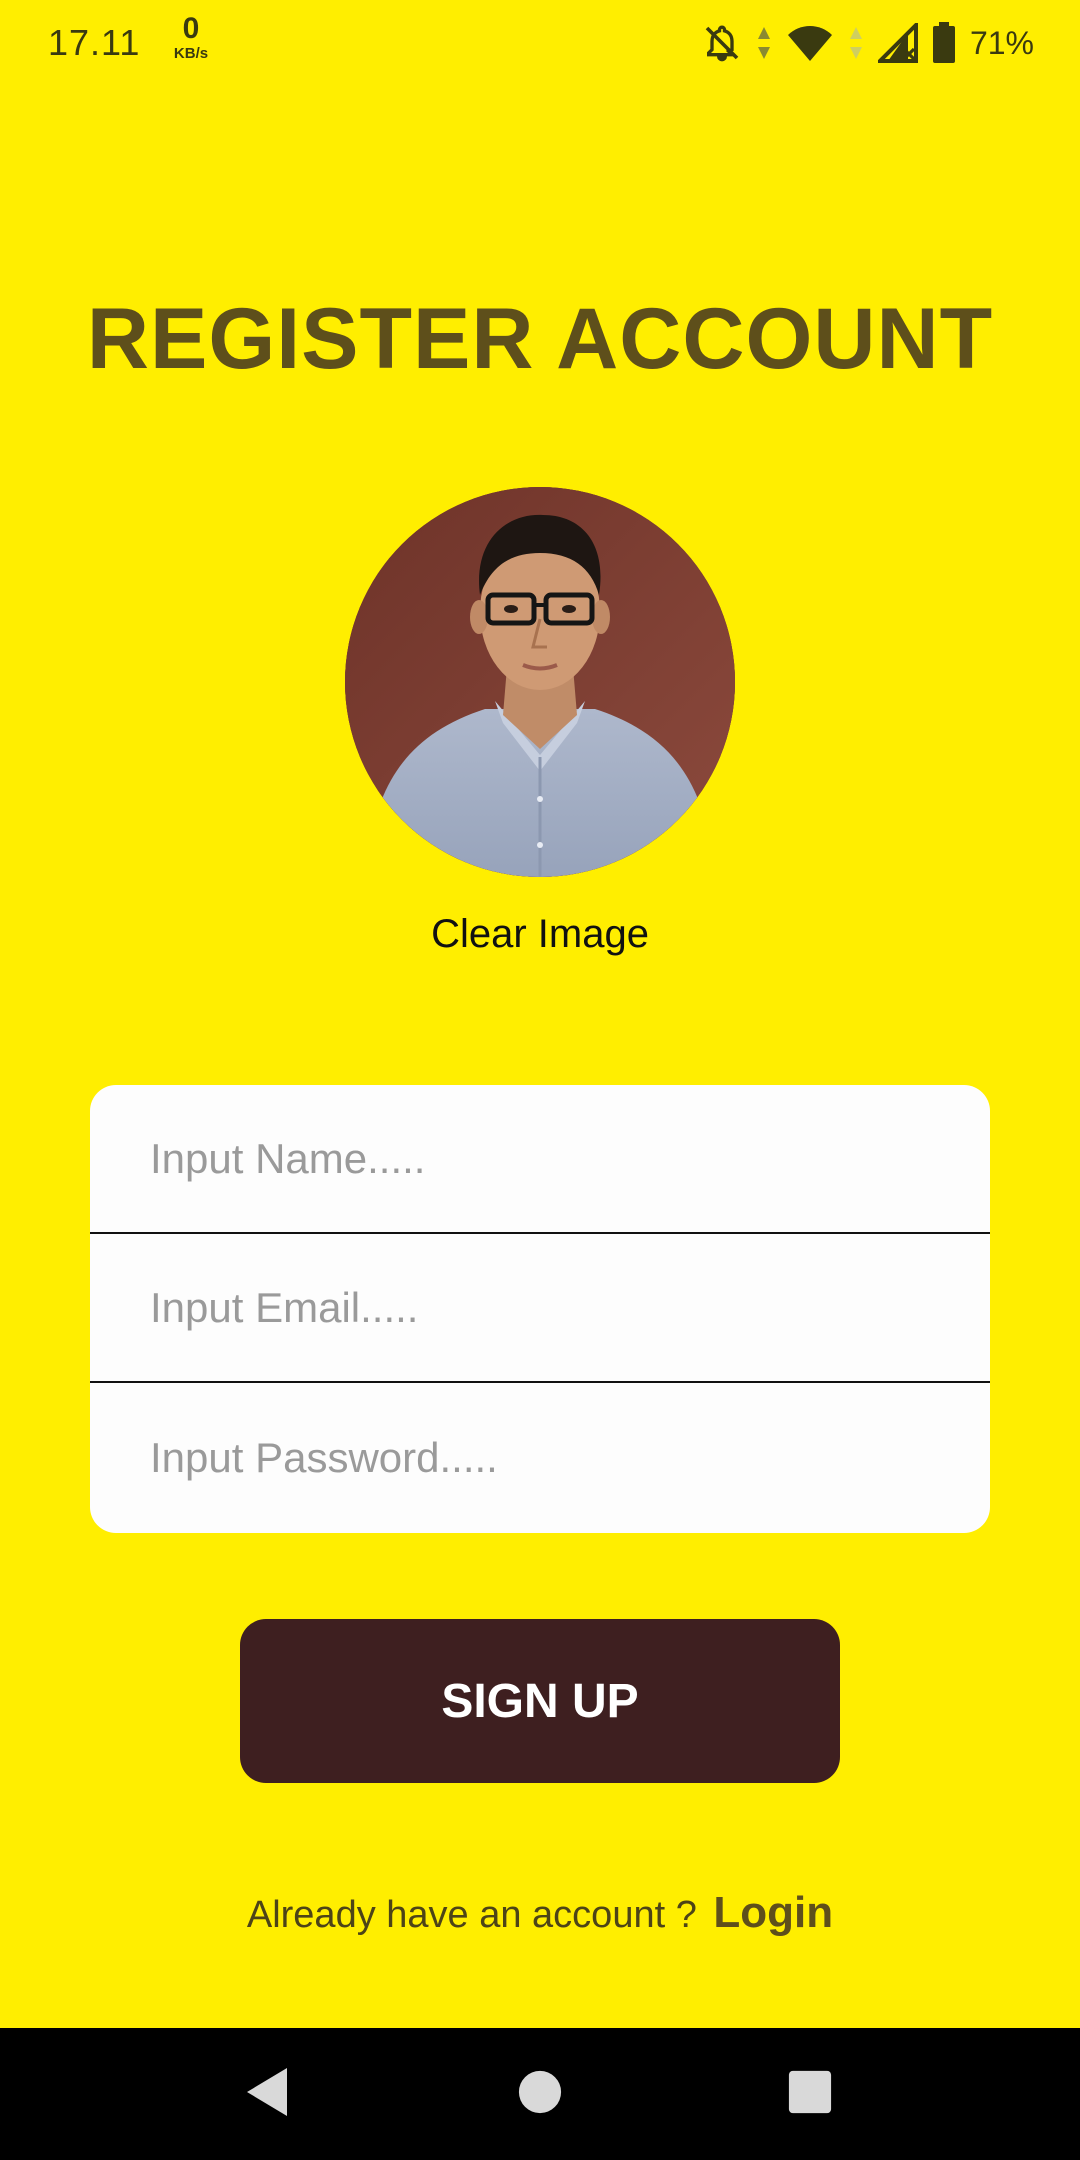  What do you see at coordinates (868, 43) in the screenshot?
I see `status-icons: 71%` at bounding box center [868, 43].